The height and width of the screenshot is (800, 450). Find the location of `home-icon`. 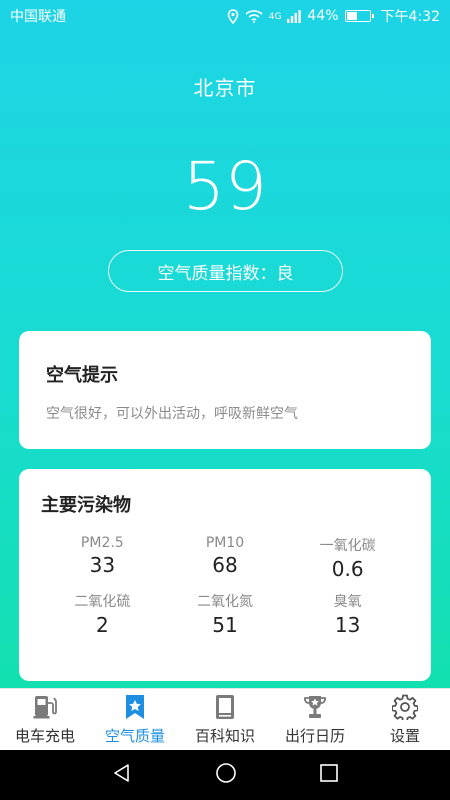

home-icon is located at coordinates (226, 775).